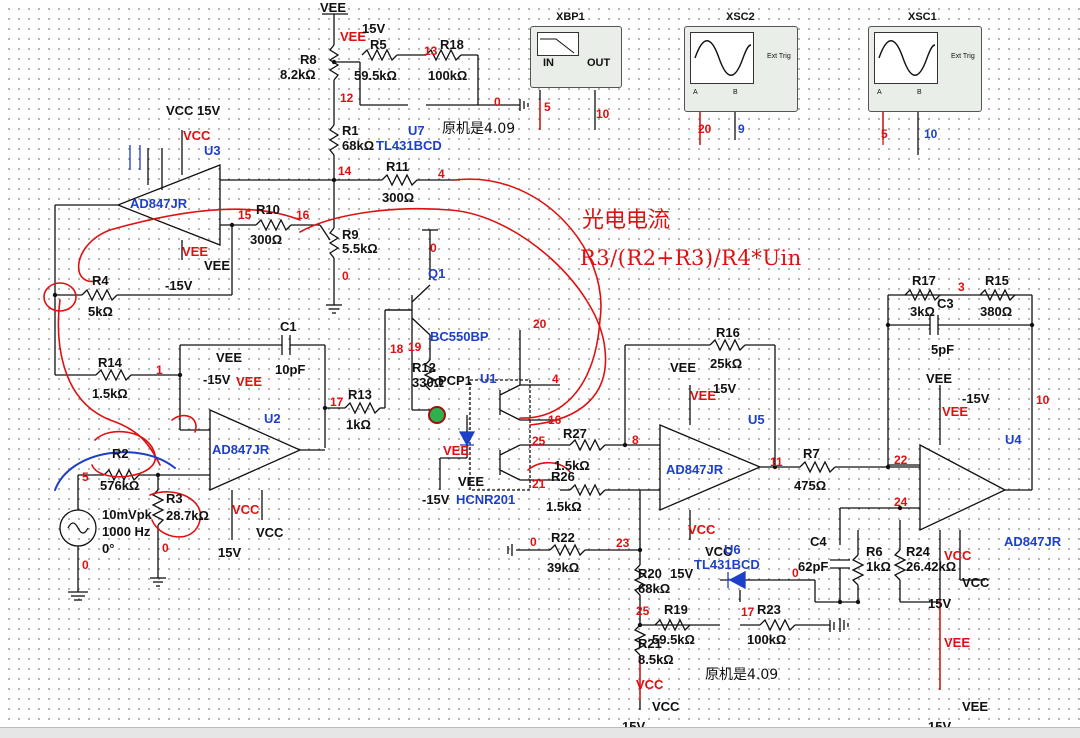 The image size is (1080, 738). I want to click on r27-ref: R27, so click(575, 433).